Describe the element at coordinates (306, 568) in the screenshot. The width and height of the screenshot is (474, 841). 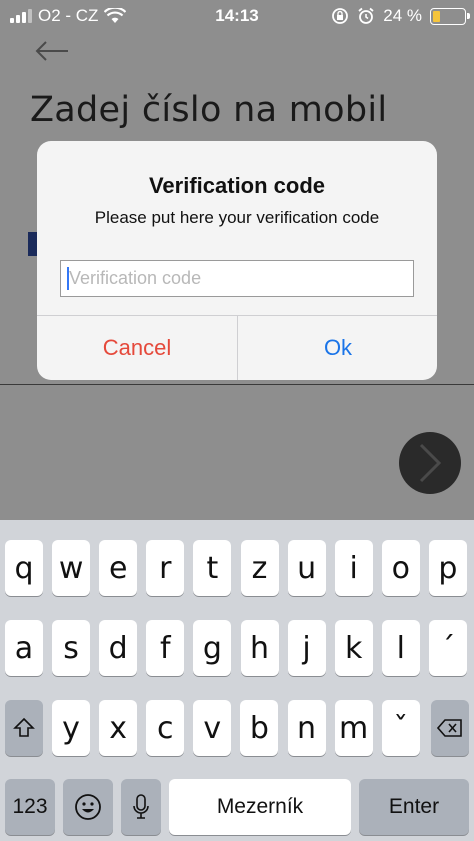
I see `key-row1-6: u` at that location.